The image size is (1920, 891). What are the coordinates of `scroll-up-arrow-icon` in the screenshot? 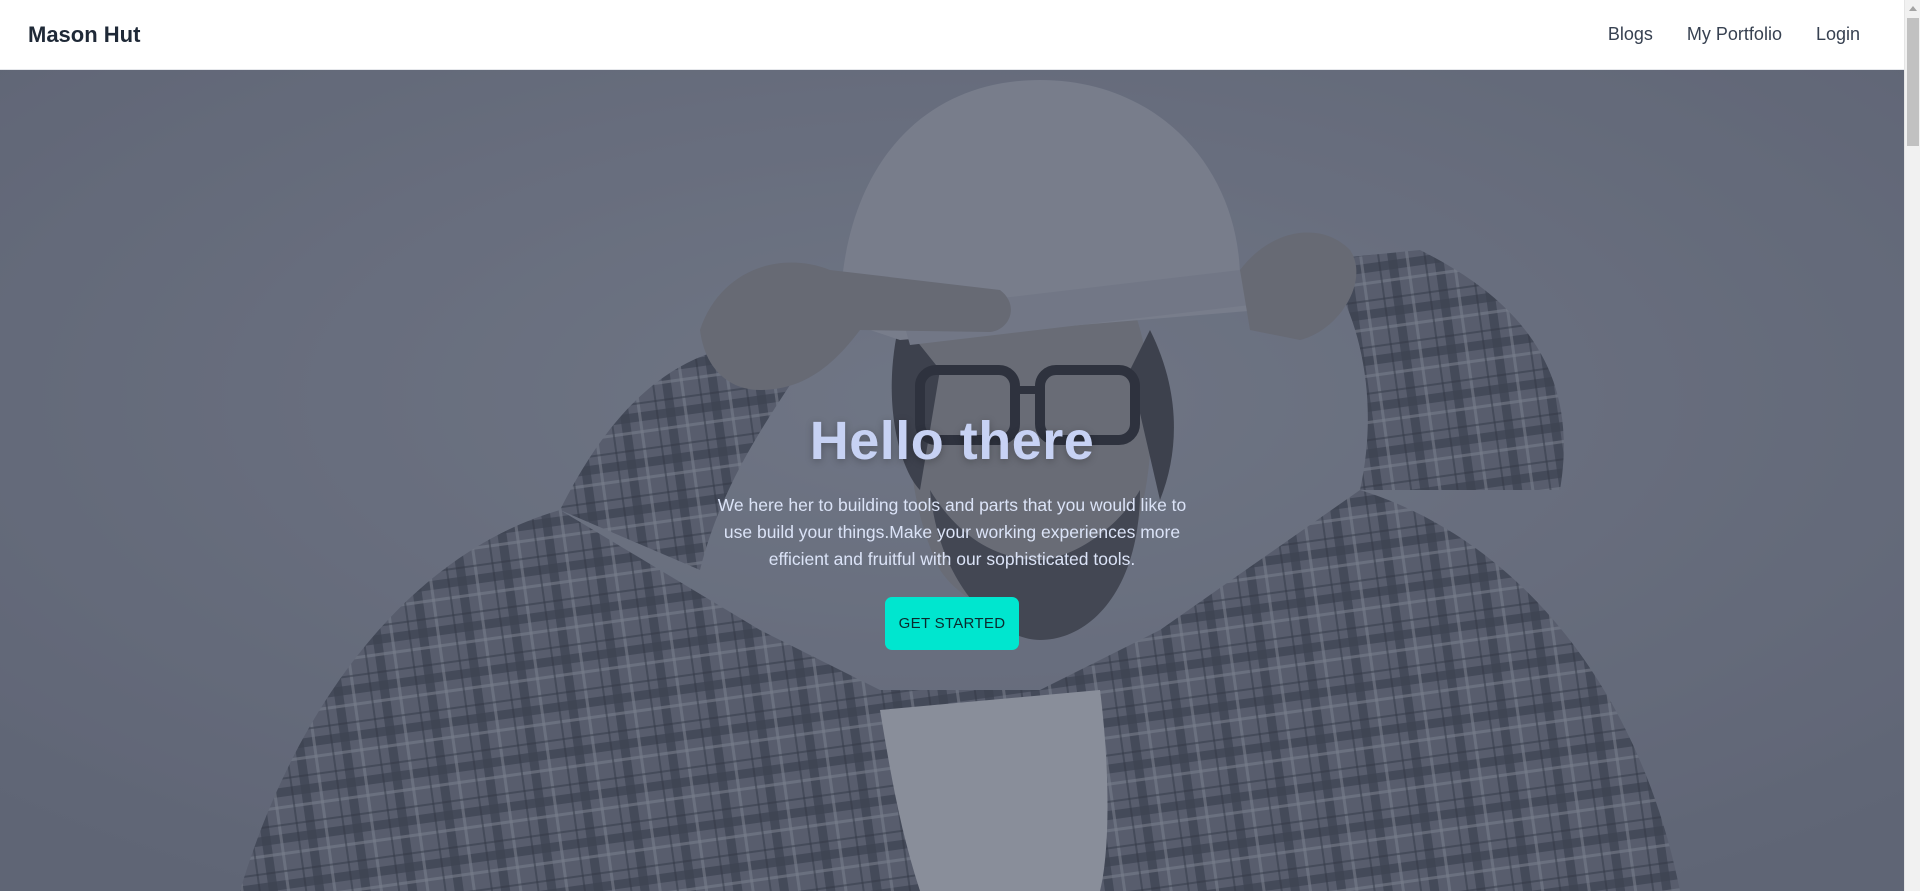 It's located at (1912, 8).